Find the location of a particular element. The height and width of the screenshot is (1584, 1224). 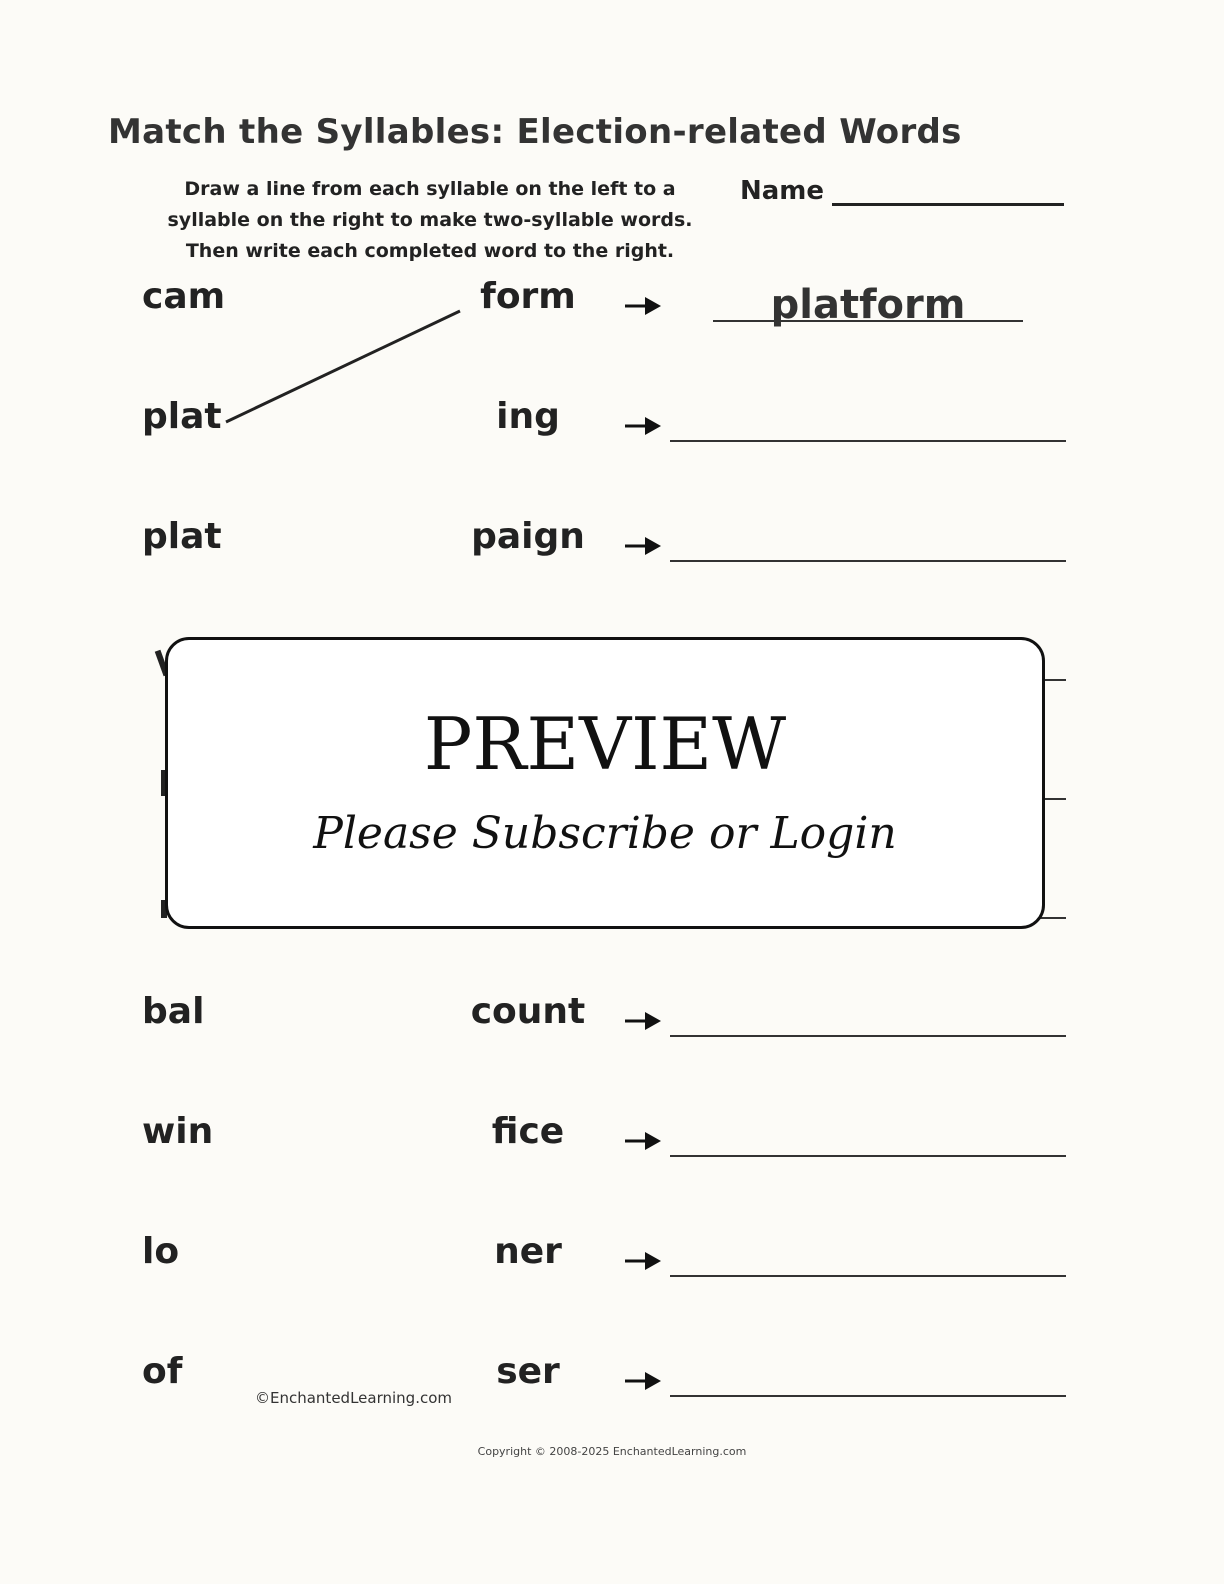

right-syllable: fice is located at coordinates (528, 1131).